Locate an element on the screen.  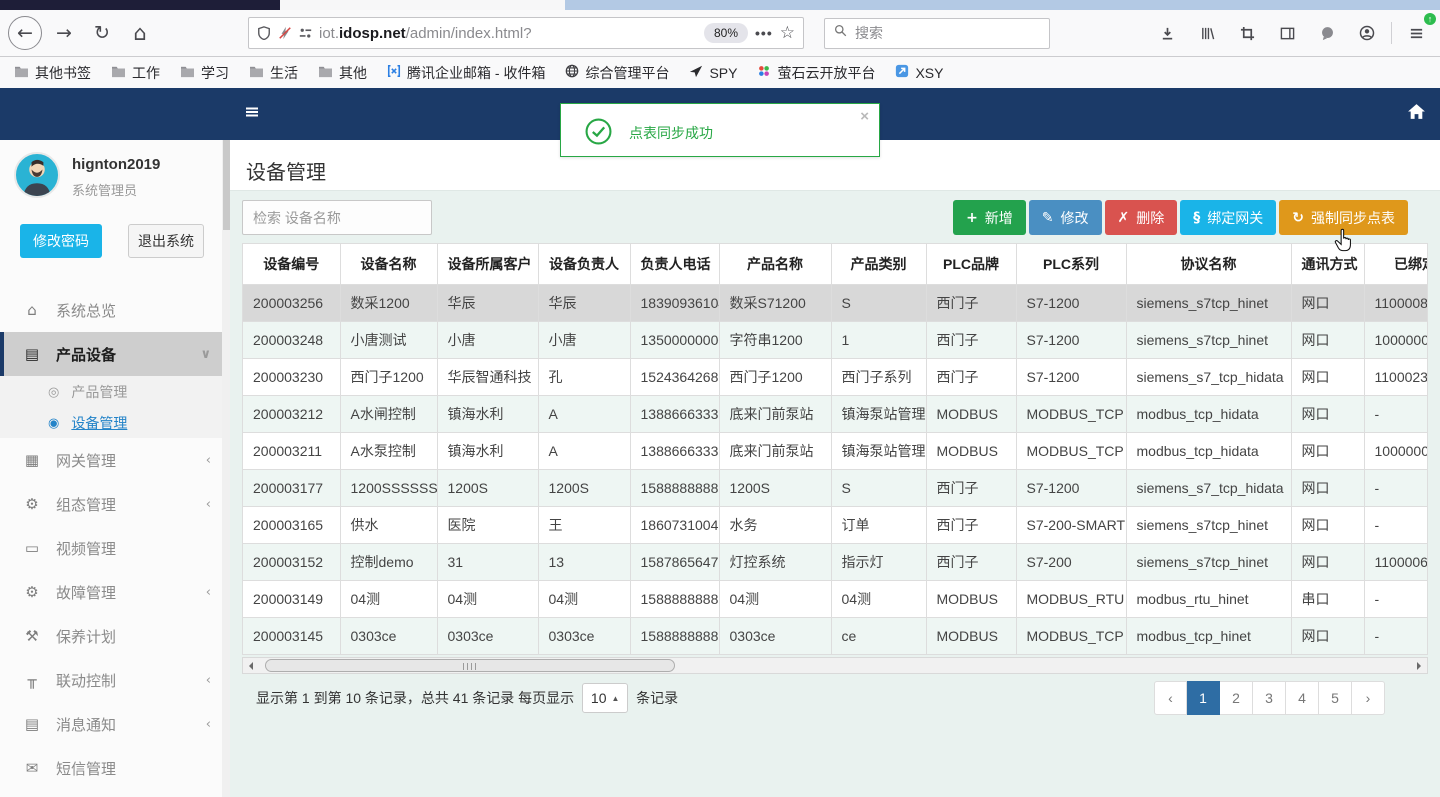
action-button-强制同步点表: ↻ 强制同步点表 is located at coordinates (1343, 217).